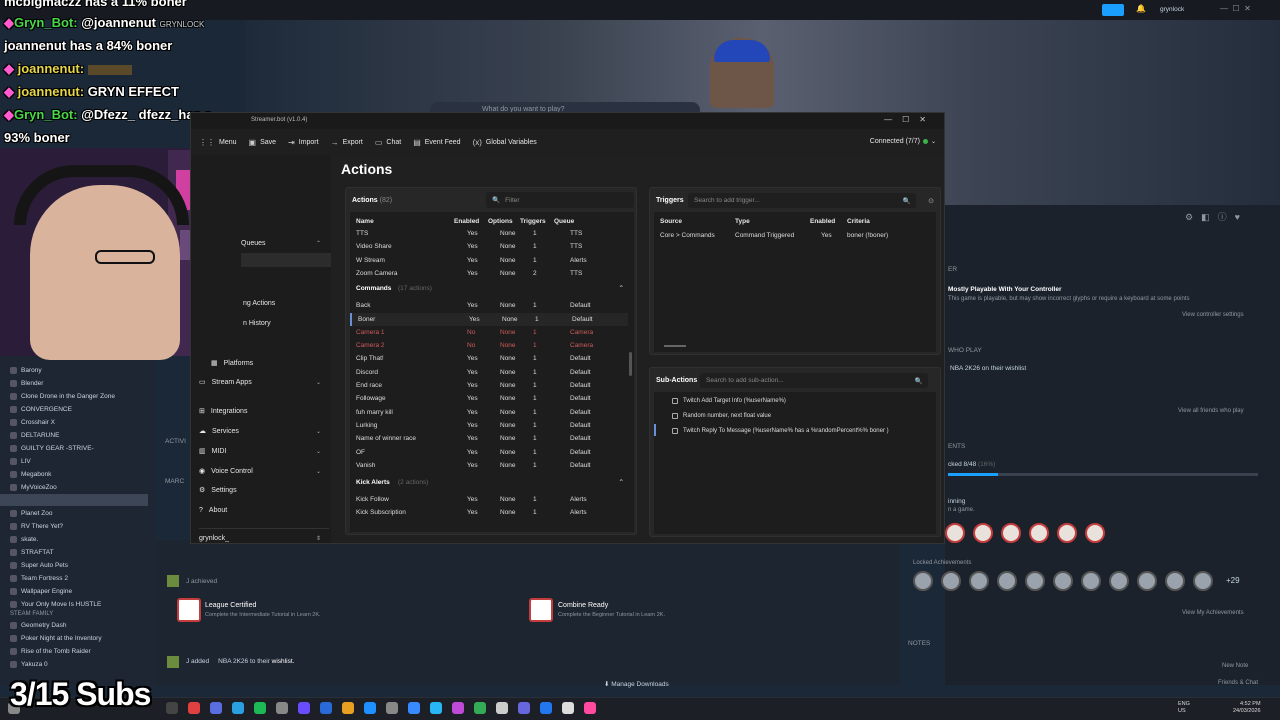  Describe the element at coordinates (489, 305) in the screenshot. I see `table-row: Back Yes None 1 Default` at that location.